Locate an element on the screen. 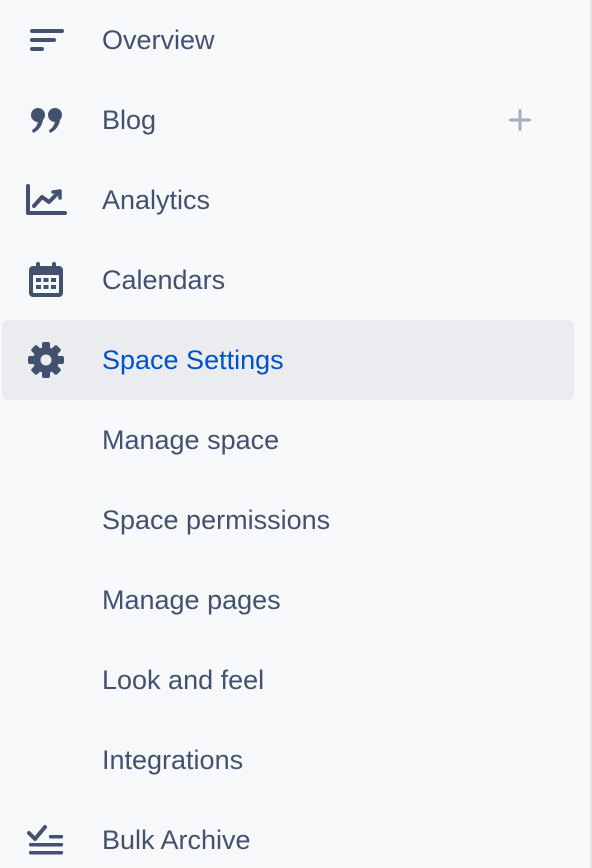  sidebar-item-label: Look and feel is located at coordinates (183, 680).